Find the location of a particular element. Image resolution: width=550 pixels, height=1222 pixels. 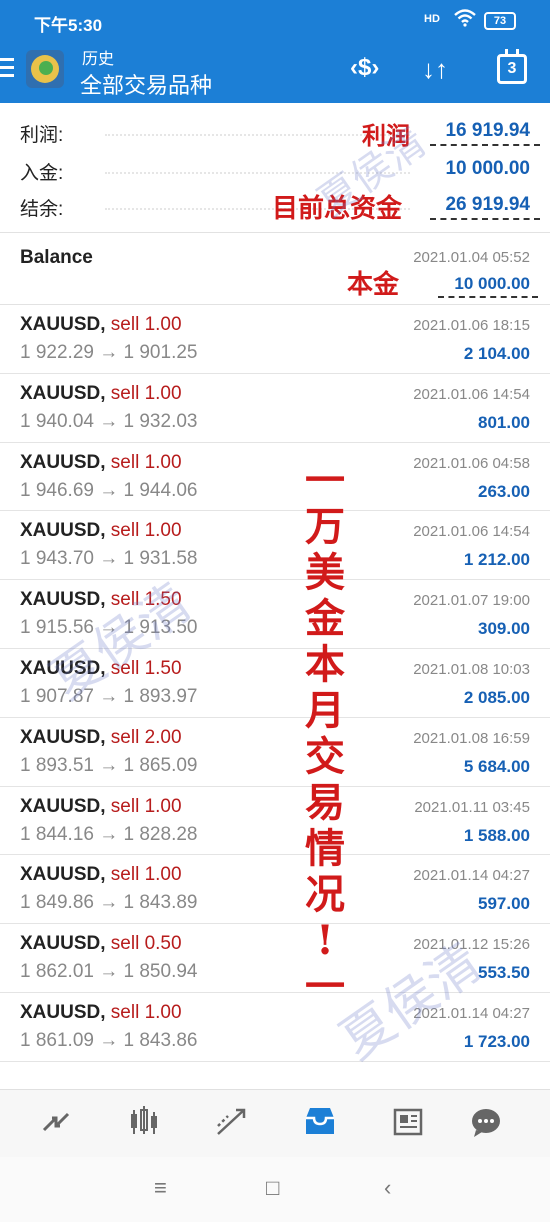

calendar-icon: 3 is located at coordinates (512, 66).